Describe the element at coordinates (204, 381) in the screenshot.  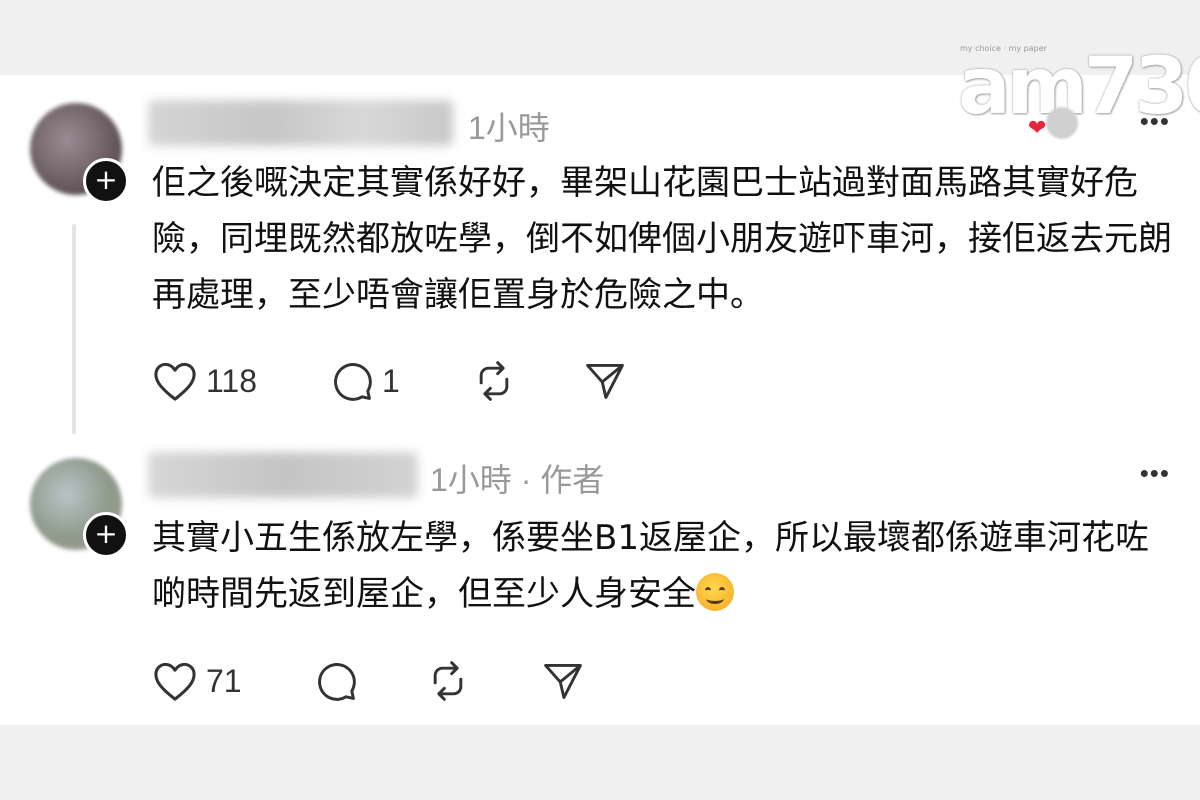
I see `like-button: 118` at that location.